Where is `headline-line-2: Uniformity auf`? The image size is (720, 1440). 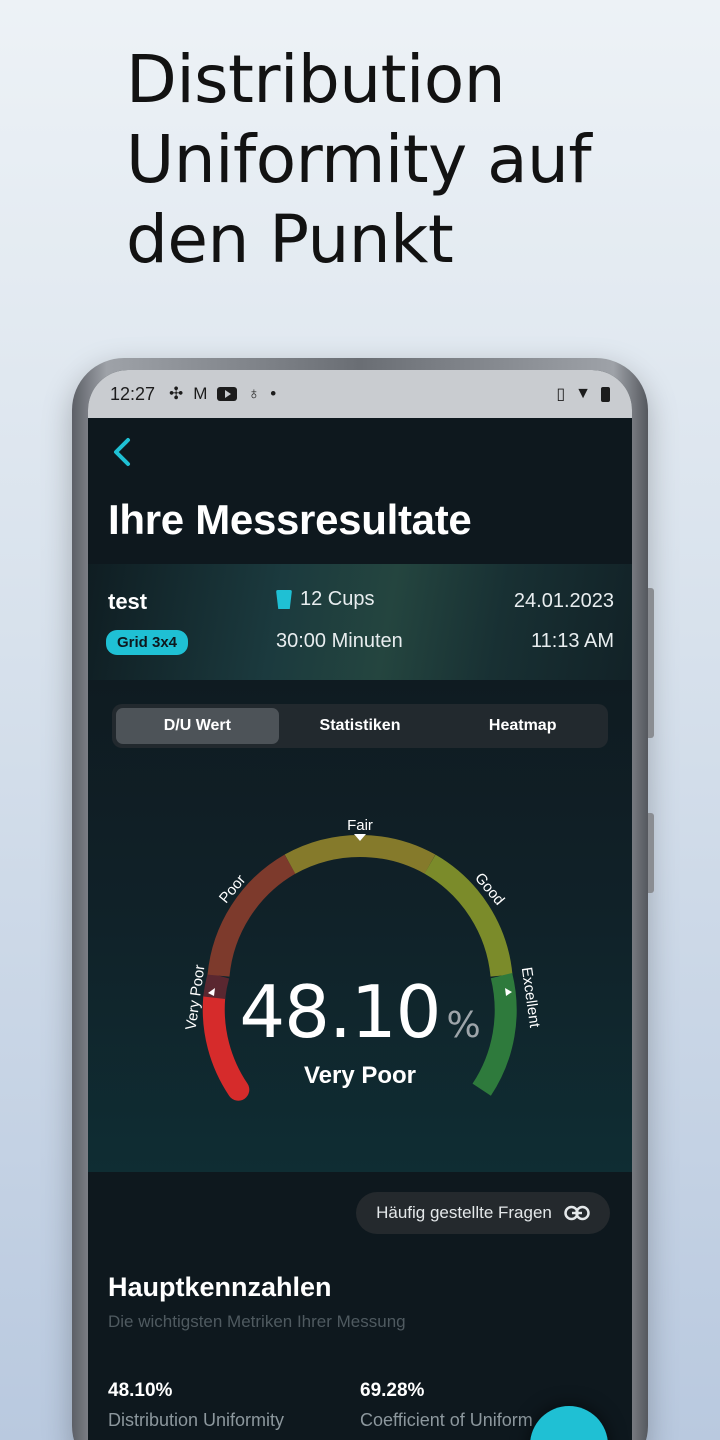
headline-line-2: Uniformity auf is located at coordinates (359, 159).